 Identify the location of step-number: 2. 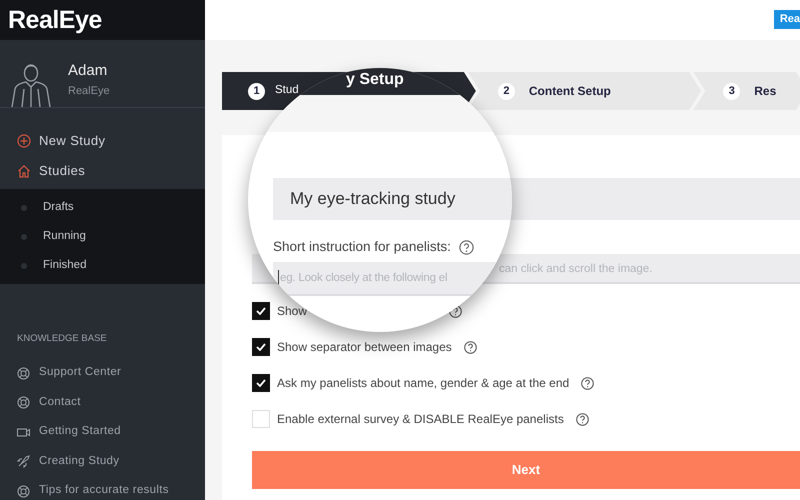
(506, 91).